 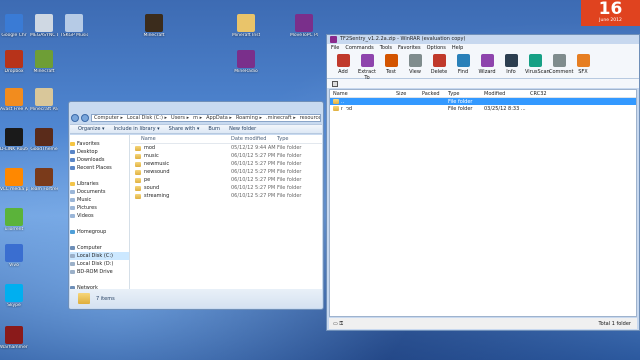 I want to click on nav-item: BD-ROM Drive, so click(x=99, y=272).